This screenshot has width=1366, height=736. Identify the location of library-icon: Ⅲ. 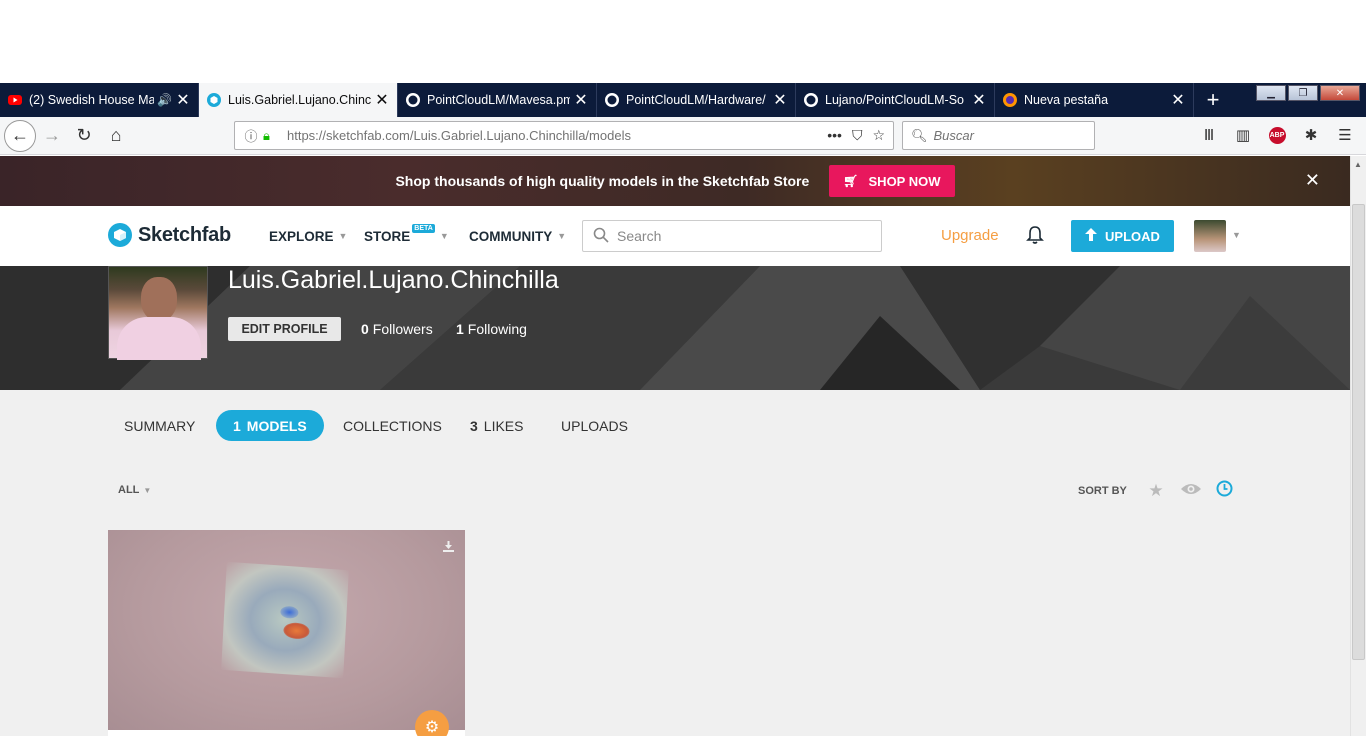
(1209, 135).